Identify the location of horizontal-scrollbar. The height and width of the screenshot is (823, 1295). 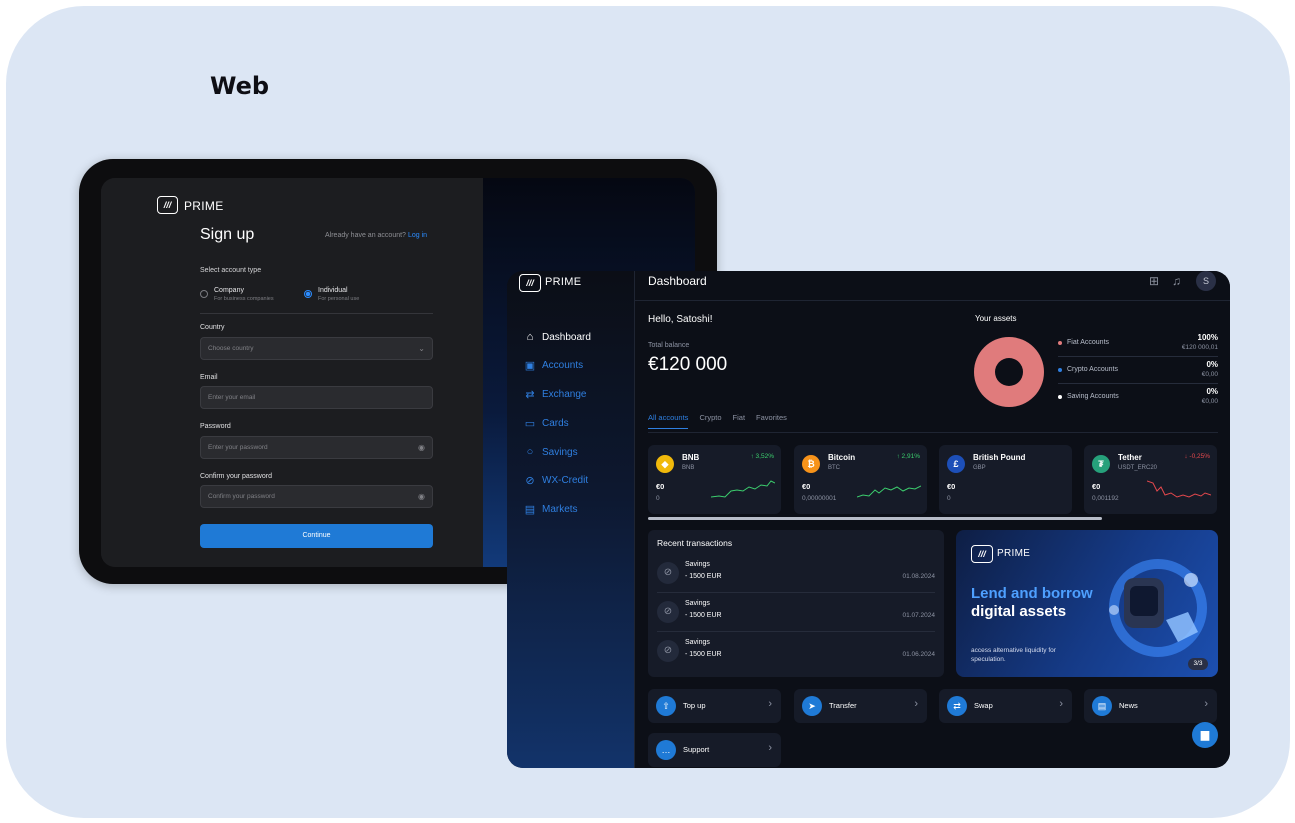
(875, 518).